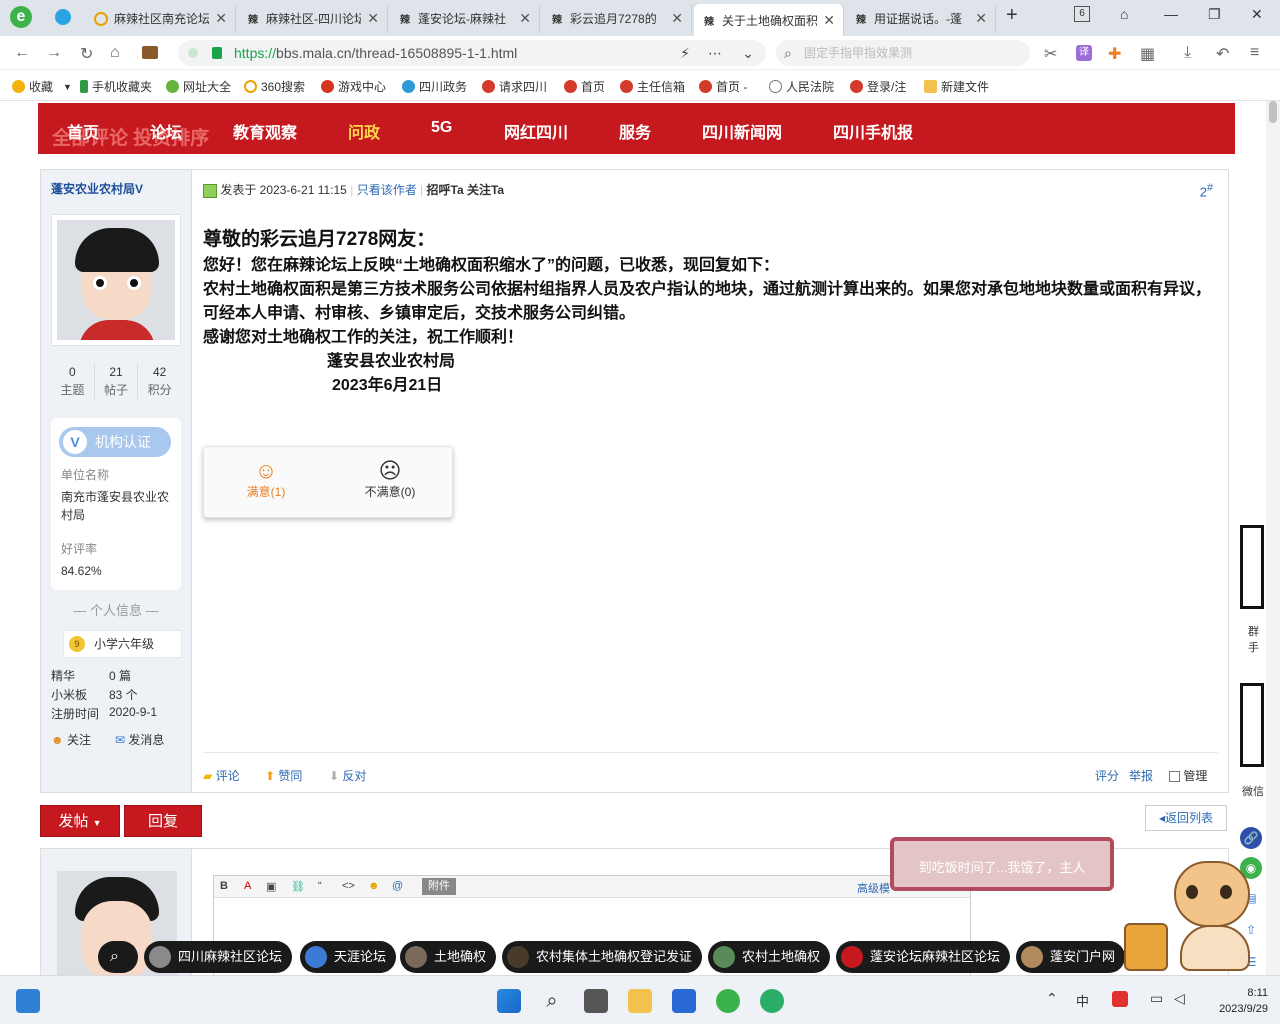 The width and height of the screenshot is (1280, 1024). I want to click on follow-button: ☻ 关注, so click(71, 739).